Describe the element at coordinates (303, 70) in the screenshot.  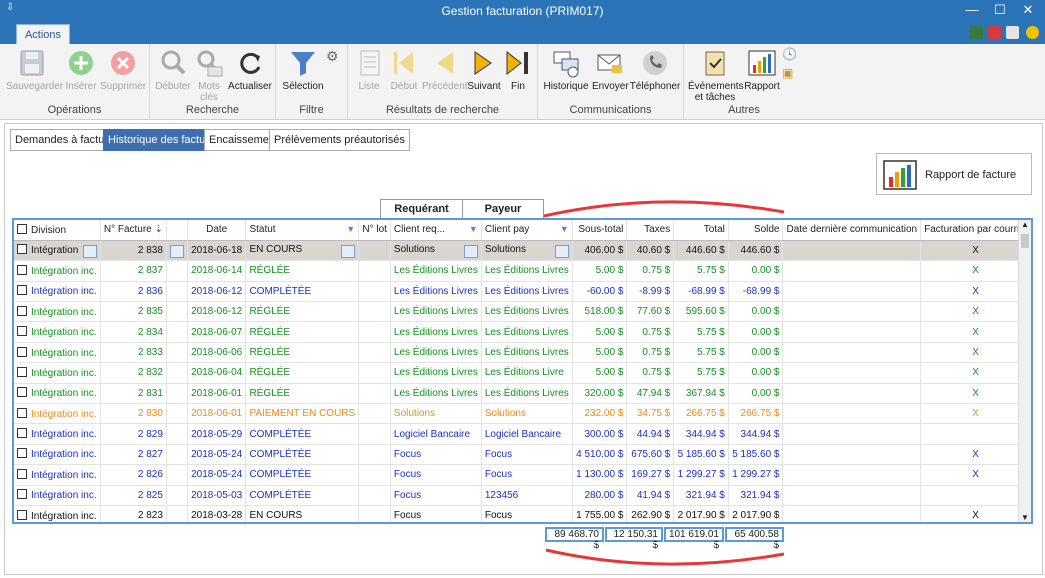
I see `selection-button: Sélection` at that location.